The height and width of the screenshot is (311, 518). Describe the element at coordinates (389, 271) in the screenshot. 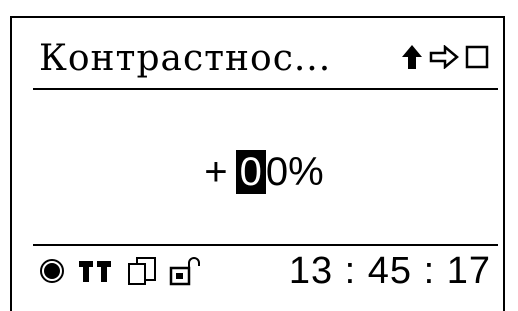

I see `clock-time: 13 : 45 : 17` at that location.